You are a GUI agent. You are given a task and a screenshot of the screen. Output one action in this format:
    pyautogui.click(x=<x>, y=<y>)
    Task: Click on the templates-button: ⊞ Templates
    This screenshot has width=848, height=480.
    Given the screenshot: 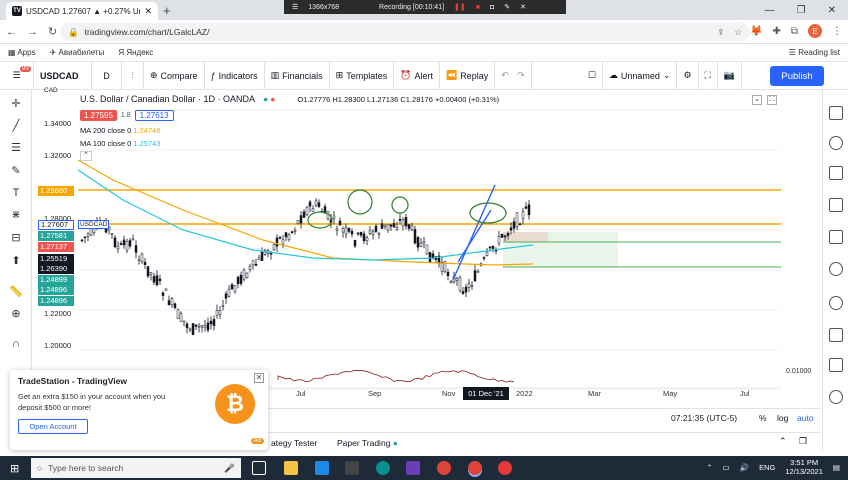 What is the action you would take?
    pyautogui.click(x=362, y=75)
    